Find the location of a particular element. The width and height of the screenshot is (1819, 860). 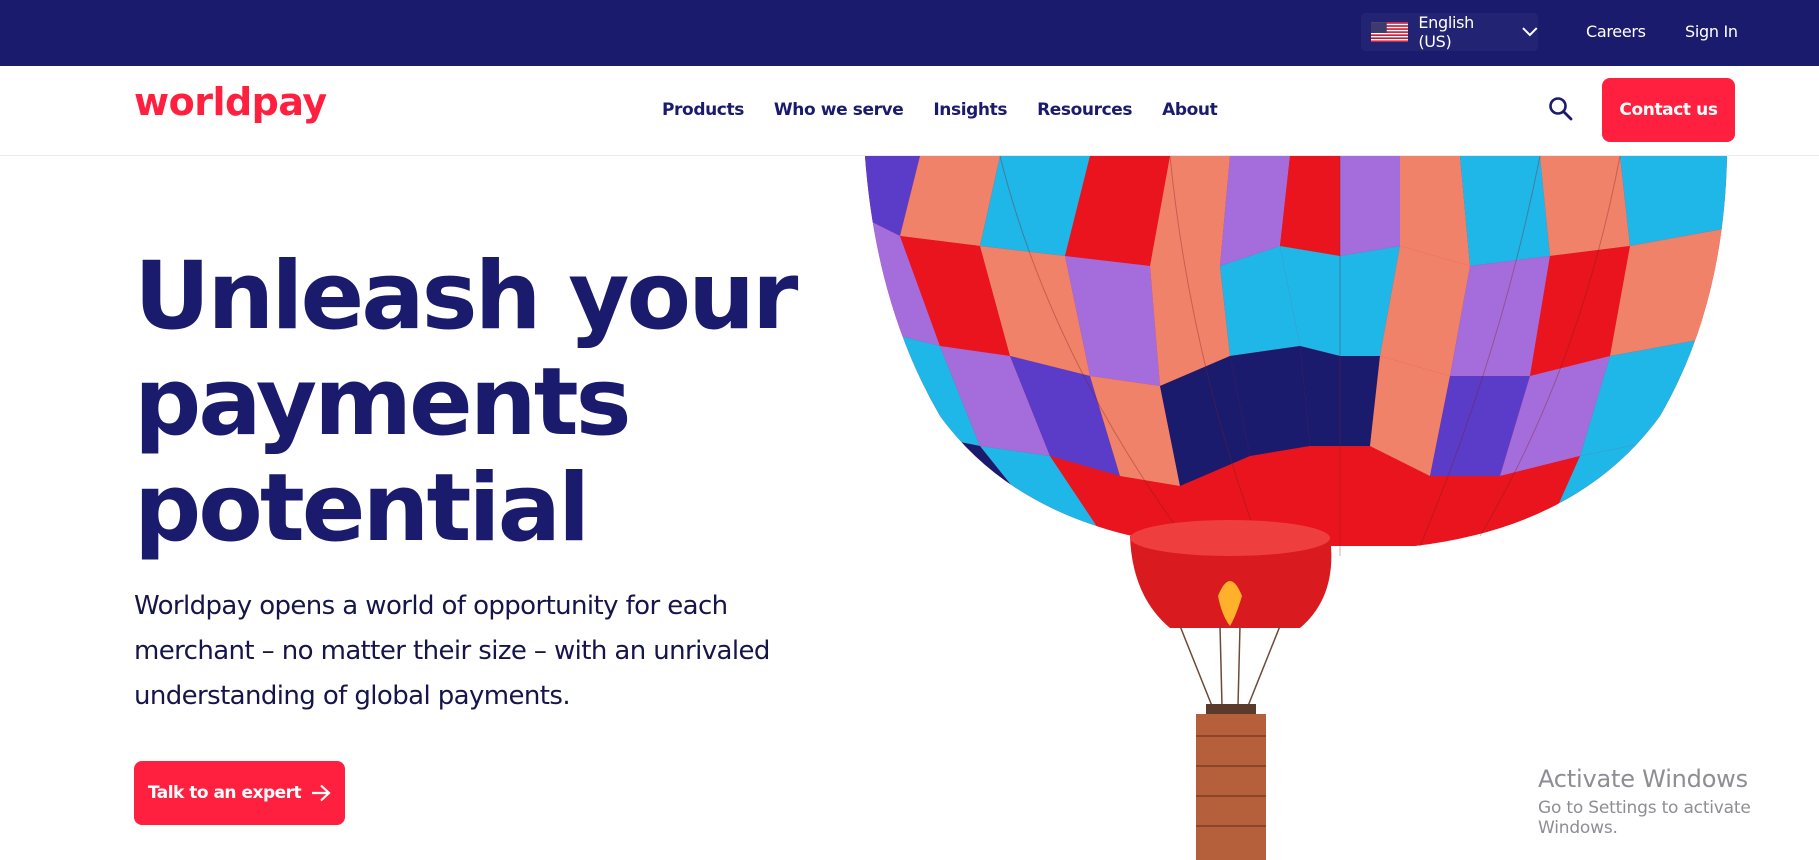

windows-activation-subtitle: Go to Settings to activate Windows. is located at coordinates (1644, 818).